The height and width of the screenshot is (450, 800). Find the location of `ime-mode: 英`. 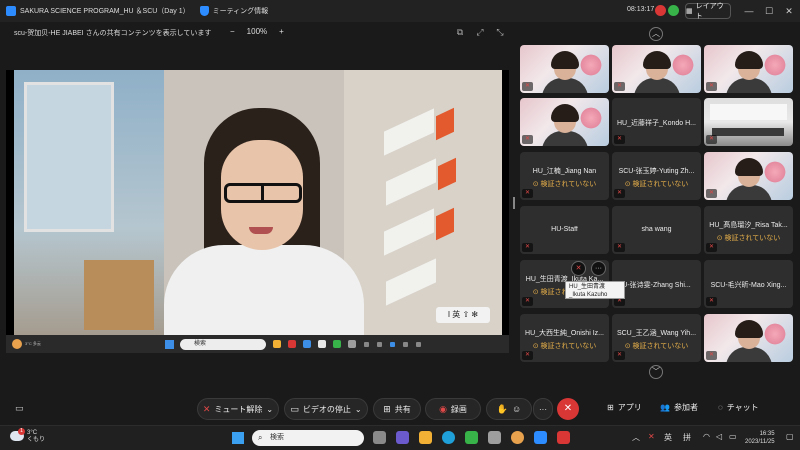

ime-mode: 英 is located at coordinates (668, 437).